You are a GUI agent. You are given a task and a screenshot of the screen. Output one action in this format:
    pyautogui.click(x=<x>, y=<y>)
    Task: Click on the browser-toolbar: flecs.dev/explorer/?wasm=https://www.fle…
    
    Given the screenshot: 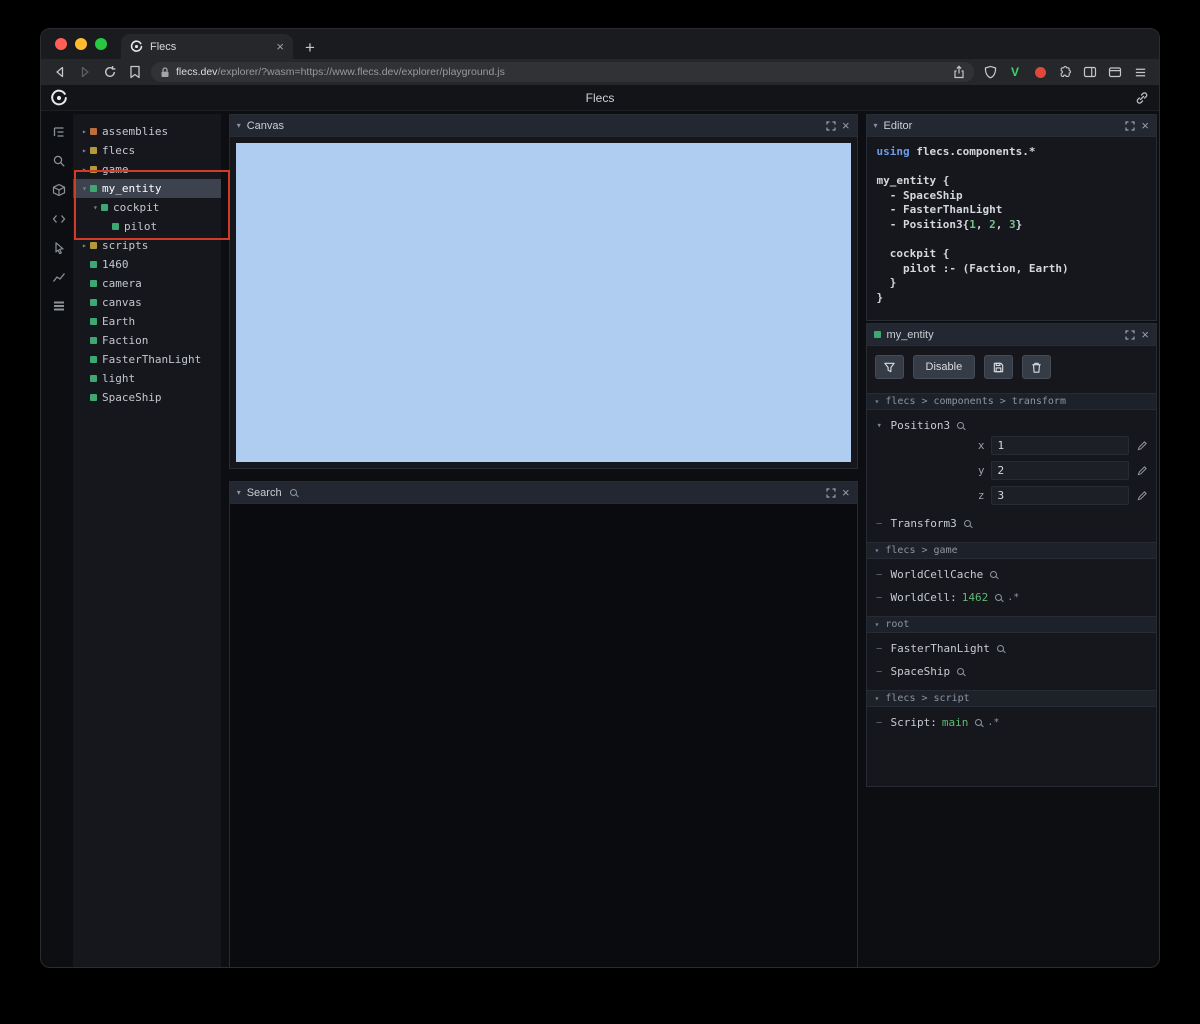 What is the action you would take?
    pyautogui.click(x=600, y=72)
    